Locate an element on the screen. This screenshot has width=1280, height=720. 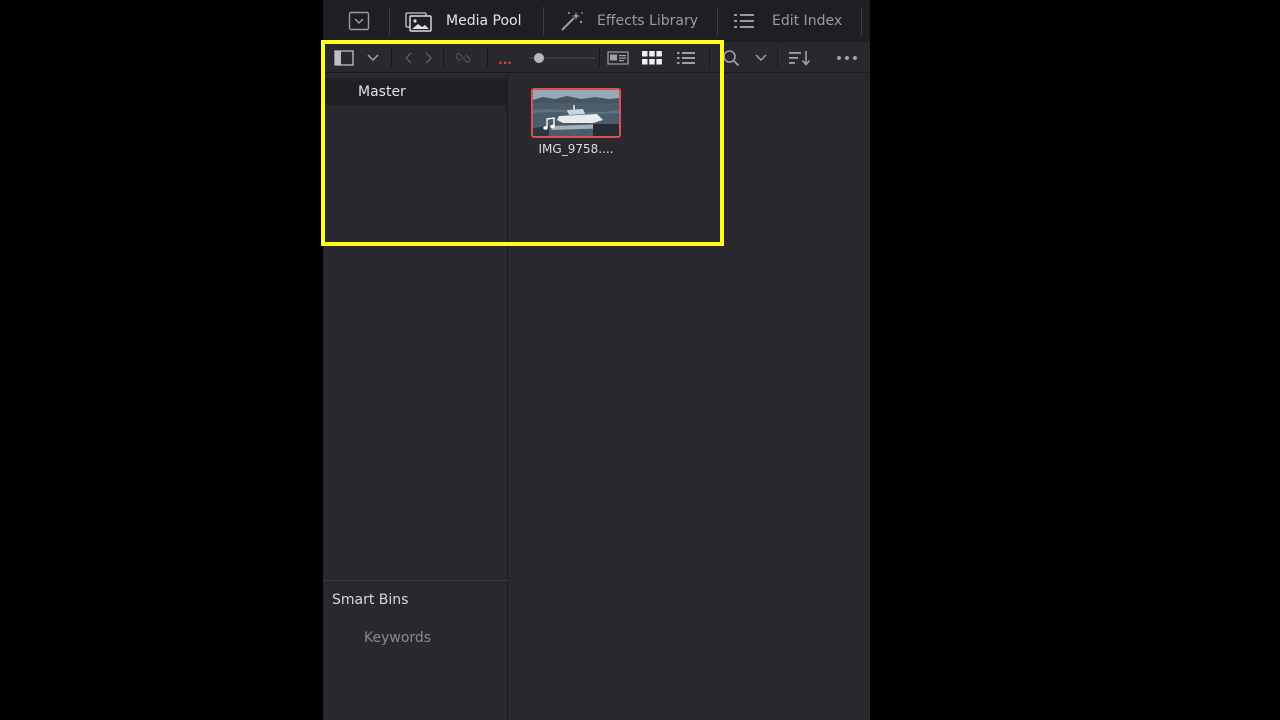
thumbnail-size-slider is located at coordinates (562, 57).